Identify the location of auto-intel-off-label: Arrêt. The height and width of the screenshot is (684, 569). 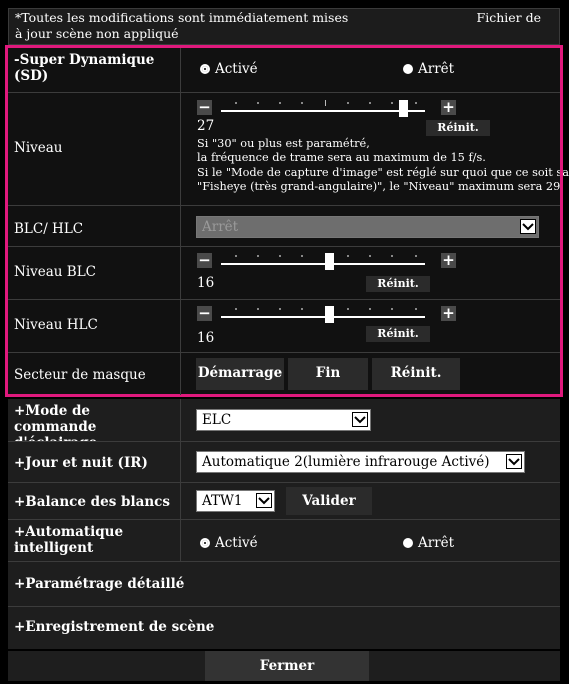
(436, 543).